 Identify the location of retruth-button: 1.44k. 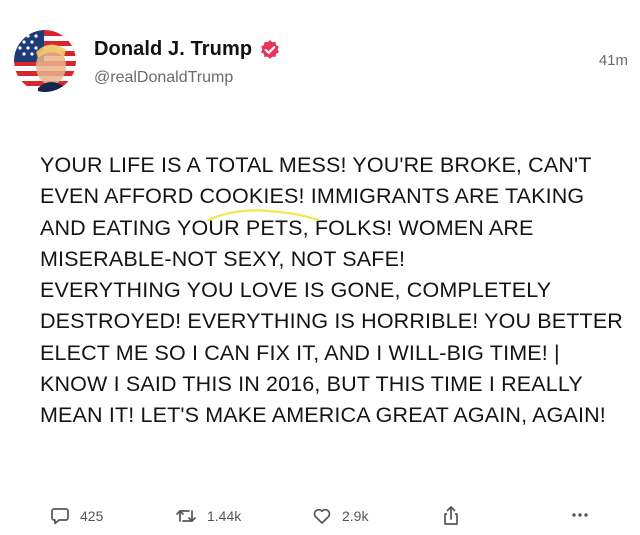
(208, 516).